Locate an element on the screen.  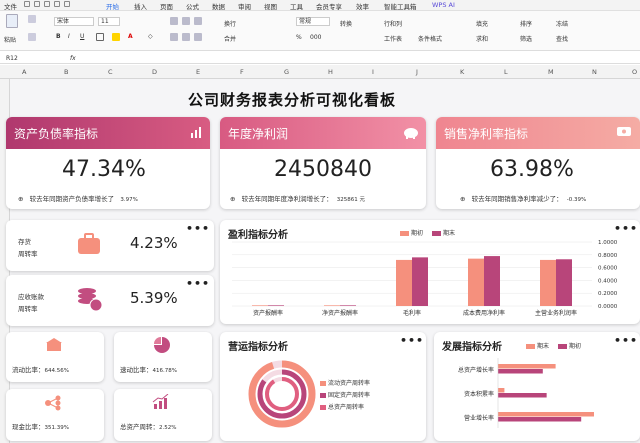
column-header: F is located at coordinates (242, 72).